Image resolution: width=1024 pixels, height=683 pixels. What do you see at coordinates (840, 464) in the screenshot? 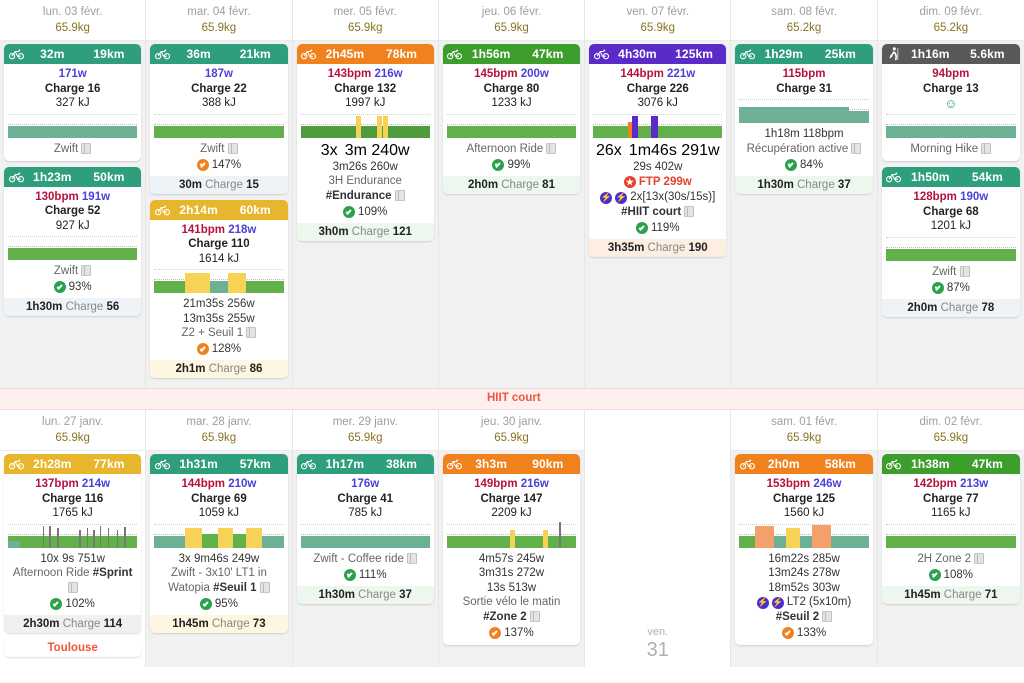
I see `activity-distance: 58km` at bounding box center [840, 464].